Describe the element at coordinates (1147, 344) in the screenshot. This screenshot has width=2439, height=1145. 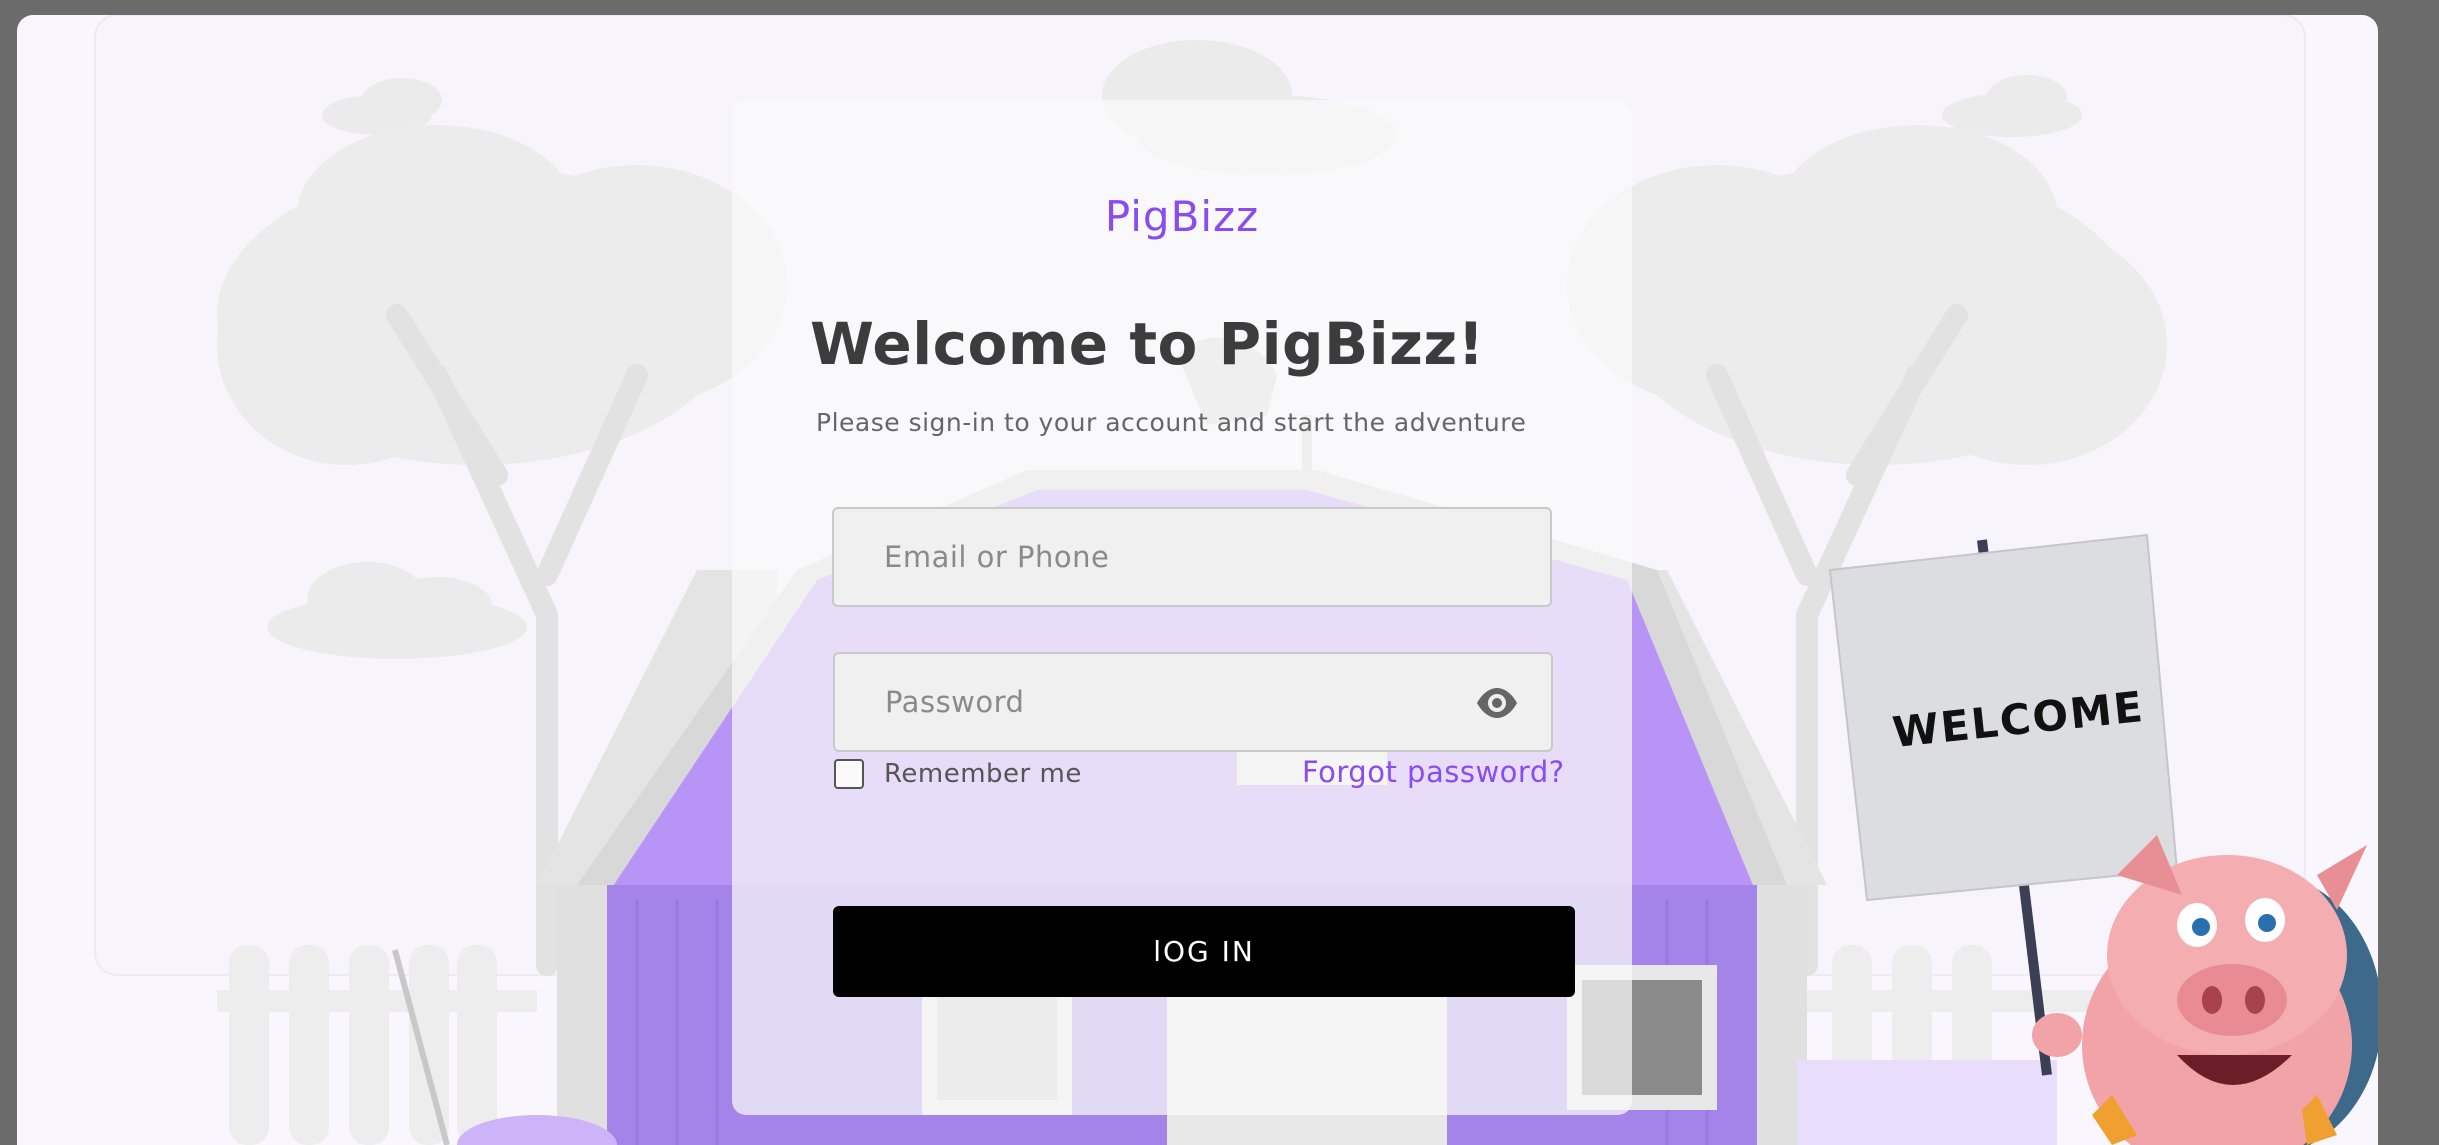
I see `welcome-title: Welcome to PigBizz!` at that location.